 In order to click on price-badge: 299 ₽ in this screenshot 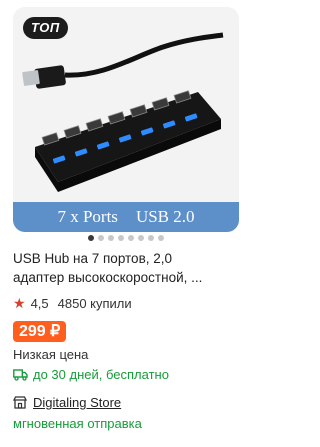, I will do `click(40, 331)`.